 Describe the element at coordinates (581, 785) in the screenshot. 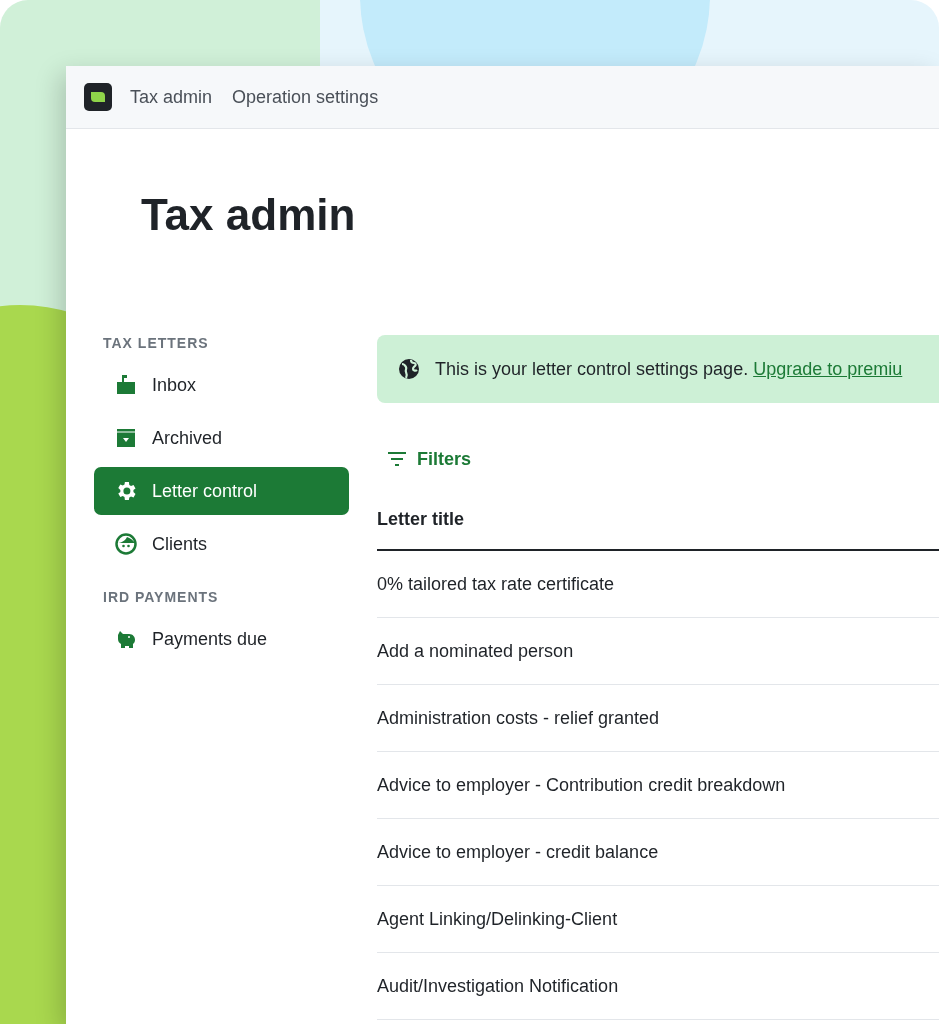

I see `table-cell: Advice to employer - Contribution credit breakdown` at that location.